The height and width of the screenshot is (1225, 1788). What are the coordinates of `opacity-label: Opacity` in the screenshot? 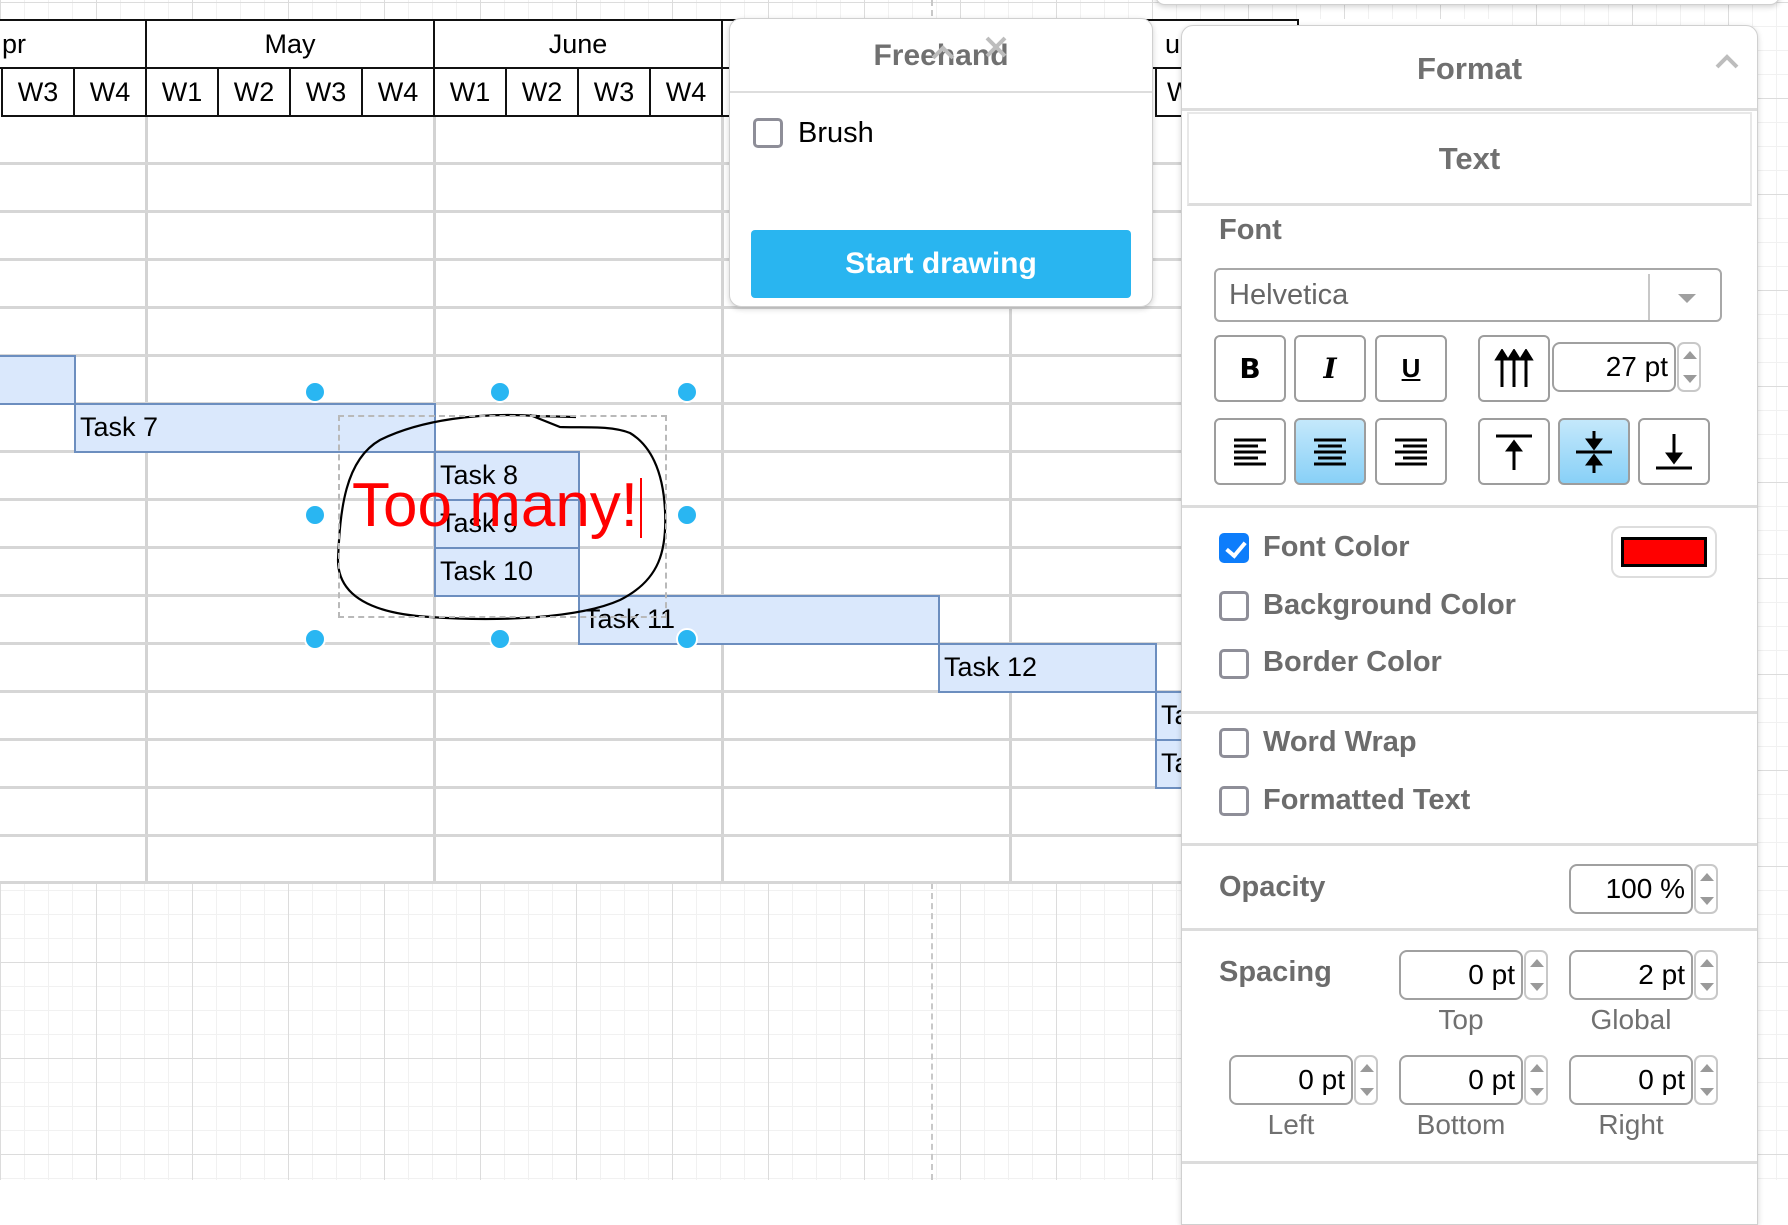 It's located at (1272, 887).